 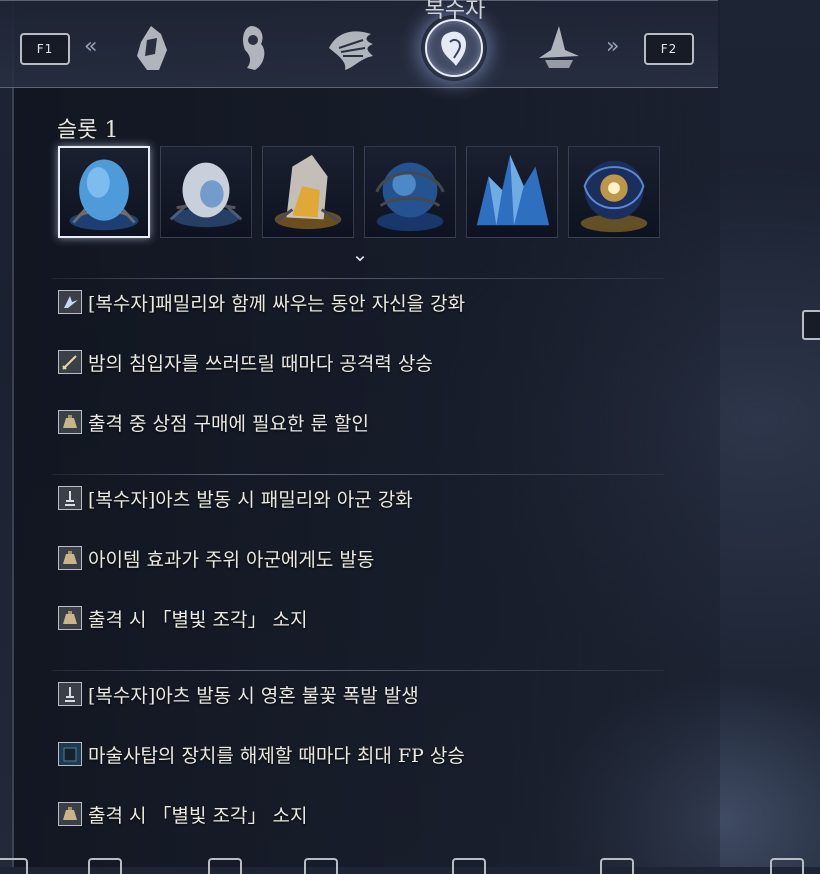 What do you see at coordinates (351, 48) in the screenshot?
I see `feathered-crest-icon` at bounding box center [351, 48].